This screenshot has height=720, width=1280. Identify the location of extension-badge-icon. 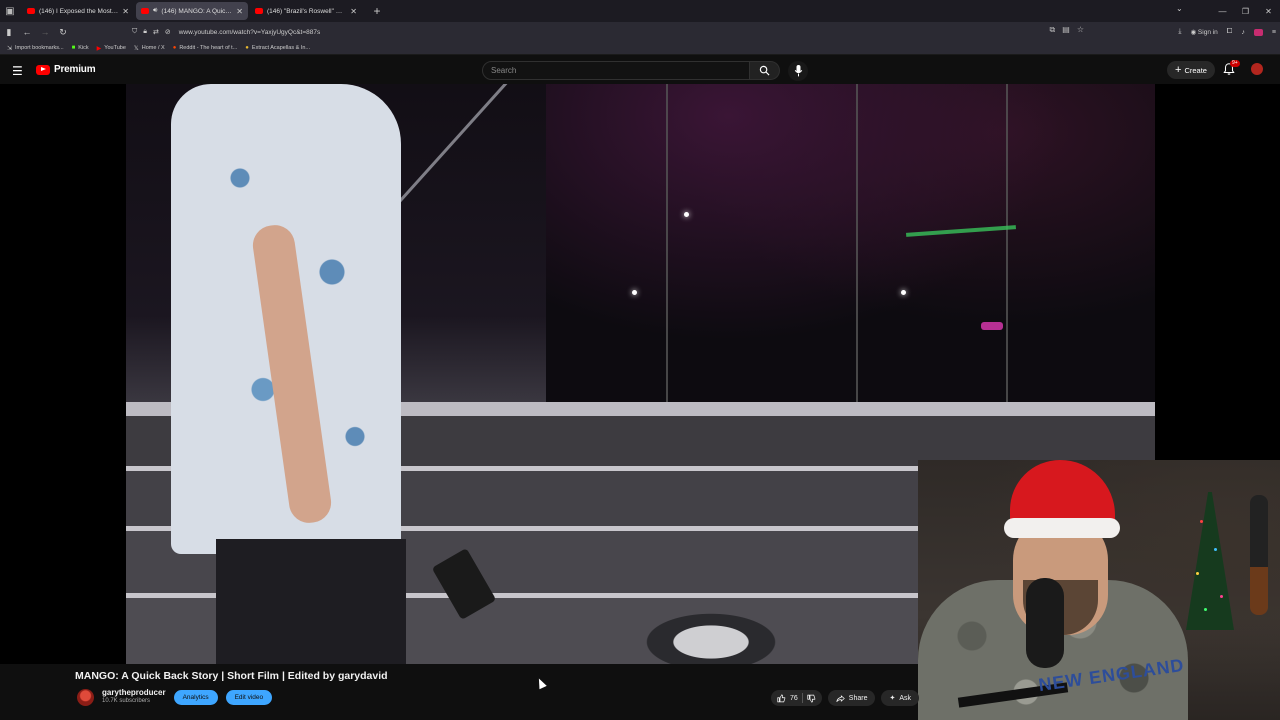
(1258, 32).